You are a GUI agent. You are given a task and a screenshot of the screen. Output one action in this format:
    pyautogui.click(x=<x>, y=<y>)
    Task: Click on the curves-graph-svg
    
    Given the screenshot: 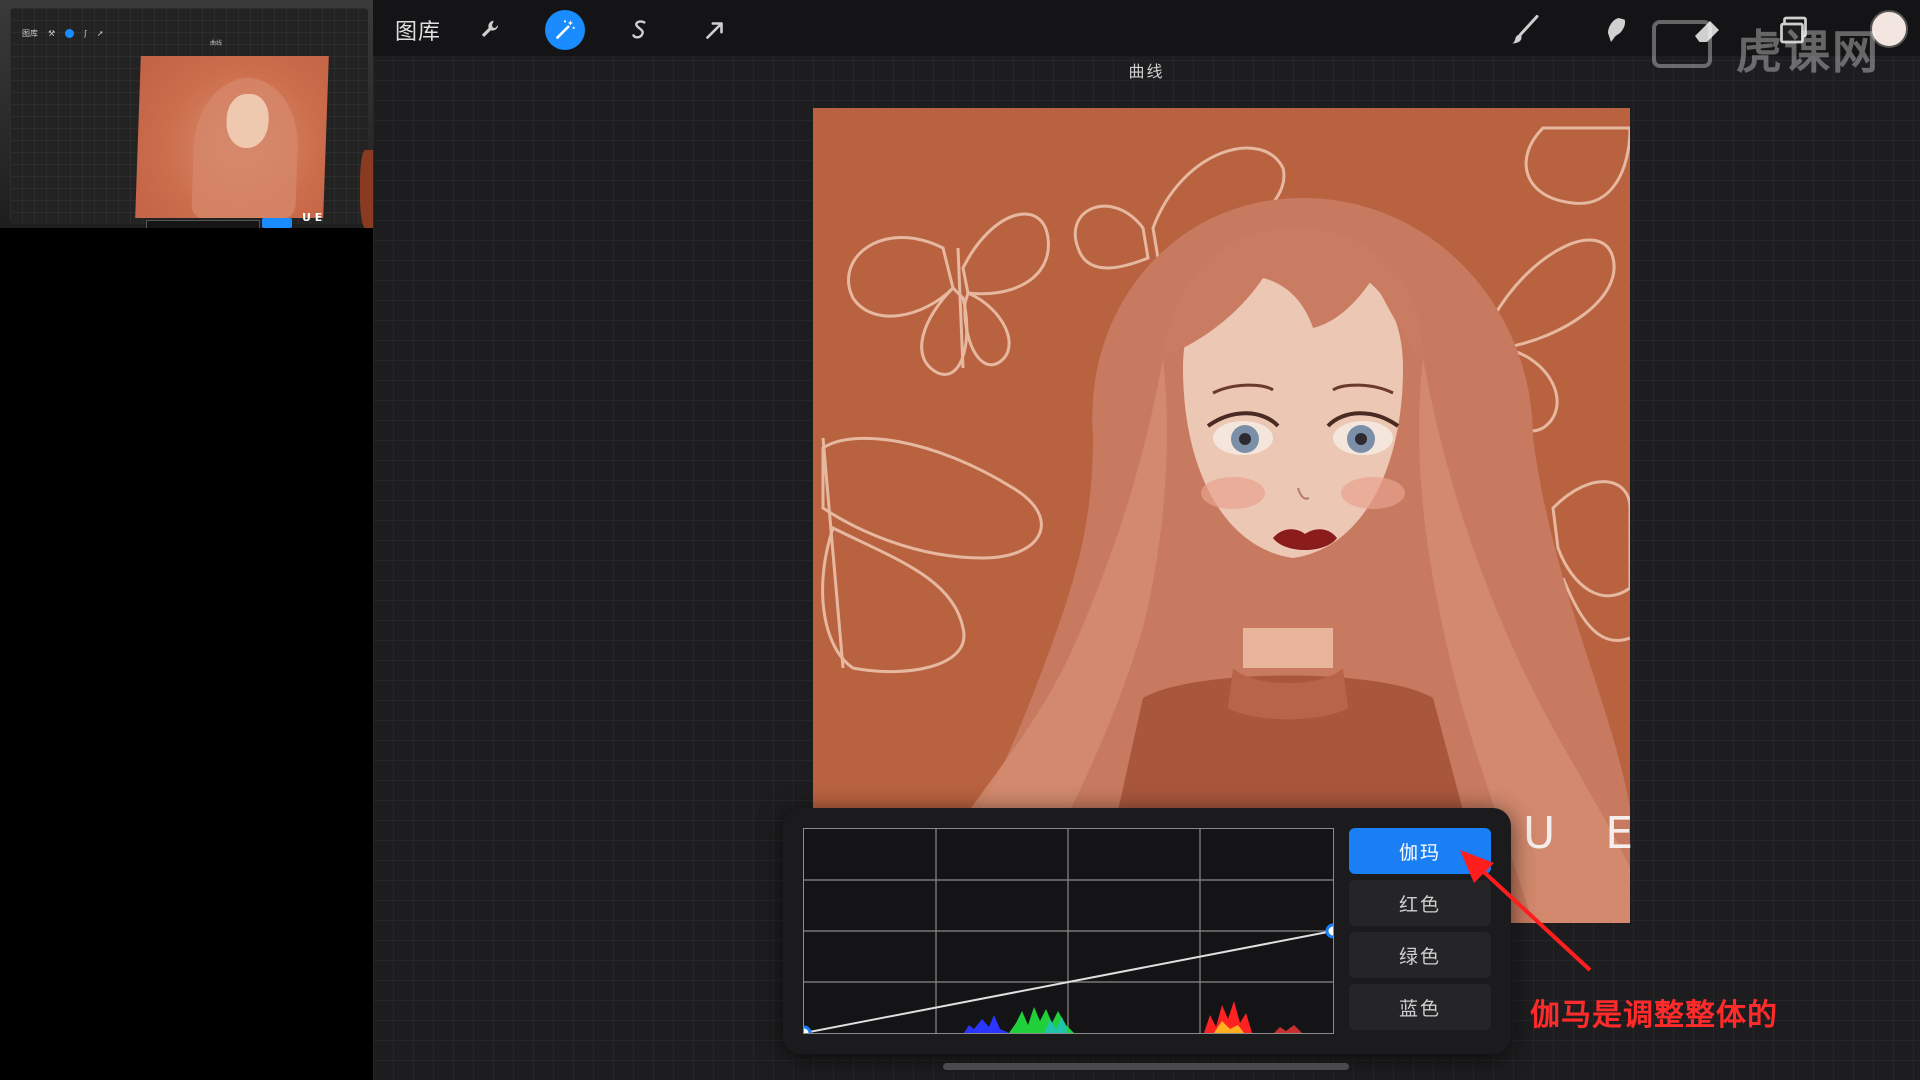 What is the action you would take?
    pyautogui.click(x=1068, y=931)
    